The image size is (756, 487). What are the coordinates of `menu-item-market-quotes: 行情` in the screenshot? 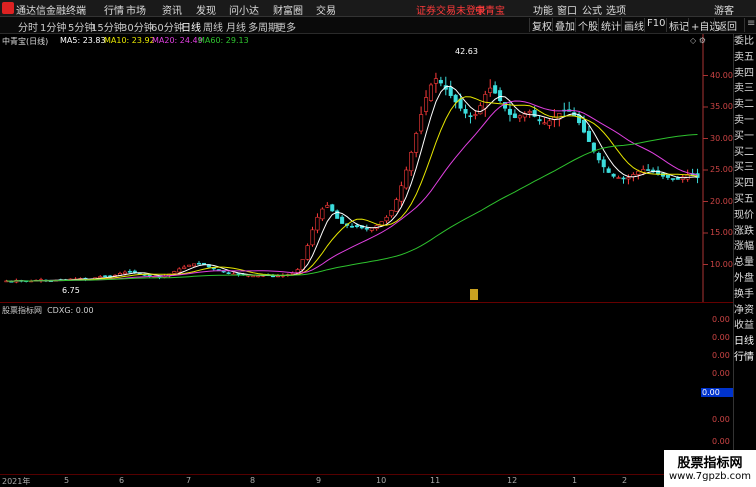 It's located at (114, 9).